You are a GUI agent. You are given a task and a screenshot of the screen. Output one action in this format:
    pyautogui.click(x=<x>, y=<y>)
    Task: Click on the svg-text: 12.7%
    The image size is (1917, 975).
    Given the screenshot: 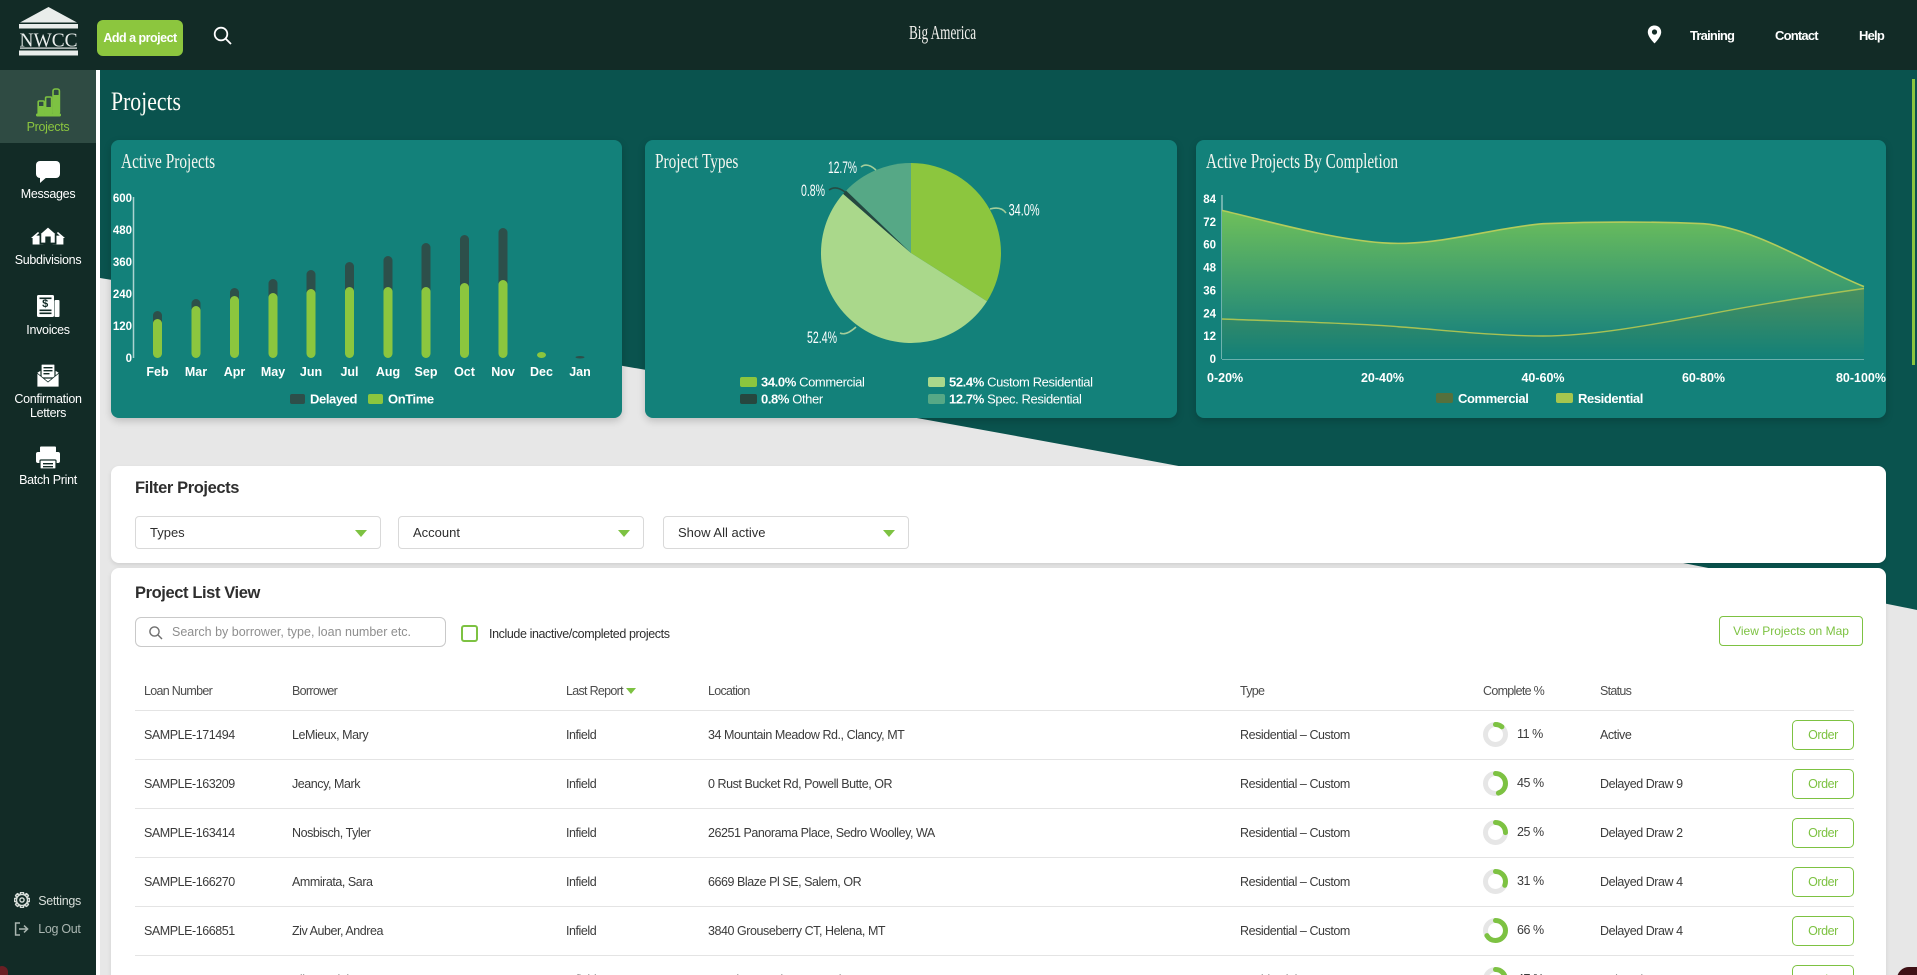 What is the action you would take?
    pyautogui.click(x=842, y=167)
    